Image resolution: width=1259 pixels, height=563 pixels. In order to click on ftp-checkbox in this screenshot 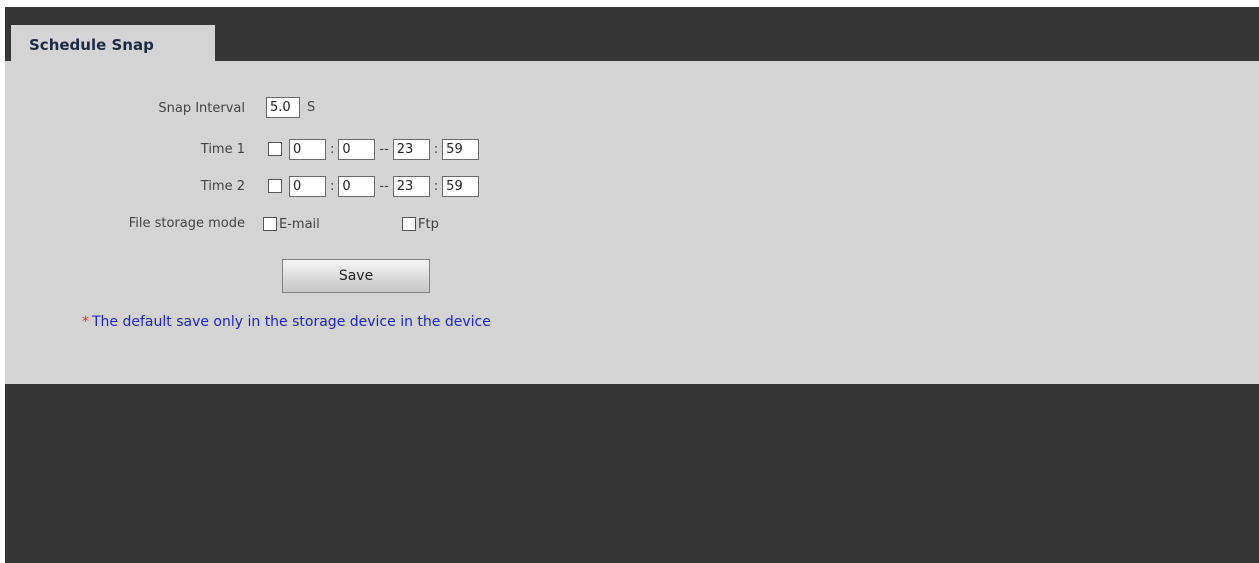, I will do `click(409, 224)`.